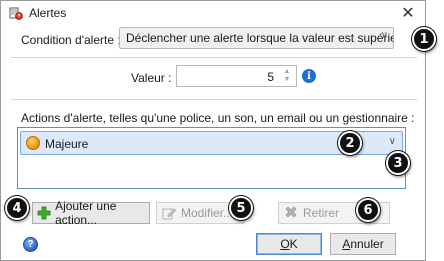 This screenshot has height=261, width=444. What do you see at coordinates (236, 76) in the screenshot?
I see `value-stepper: 5 ▲ ▼` at bounding box center [236, 76].